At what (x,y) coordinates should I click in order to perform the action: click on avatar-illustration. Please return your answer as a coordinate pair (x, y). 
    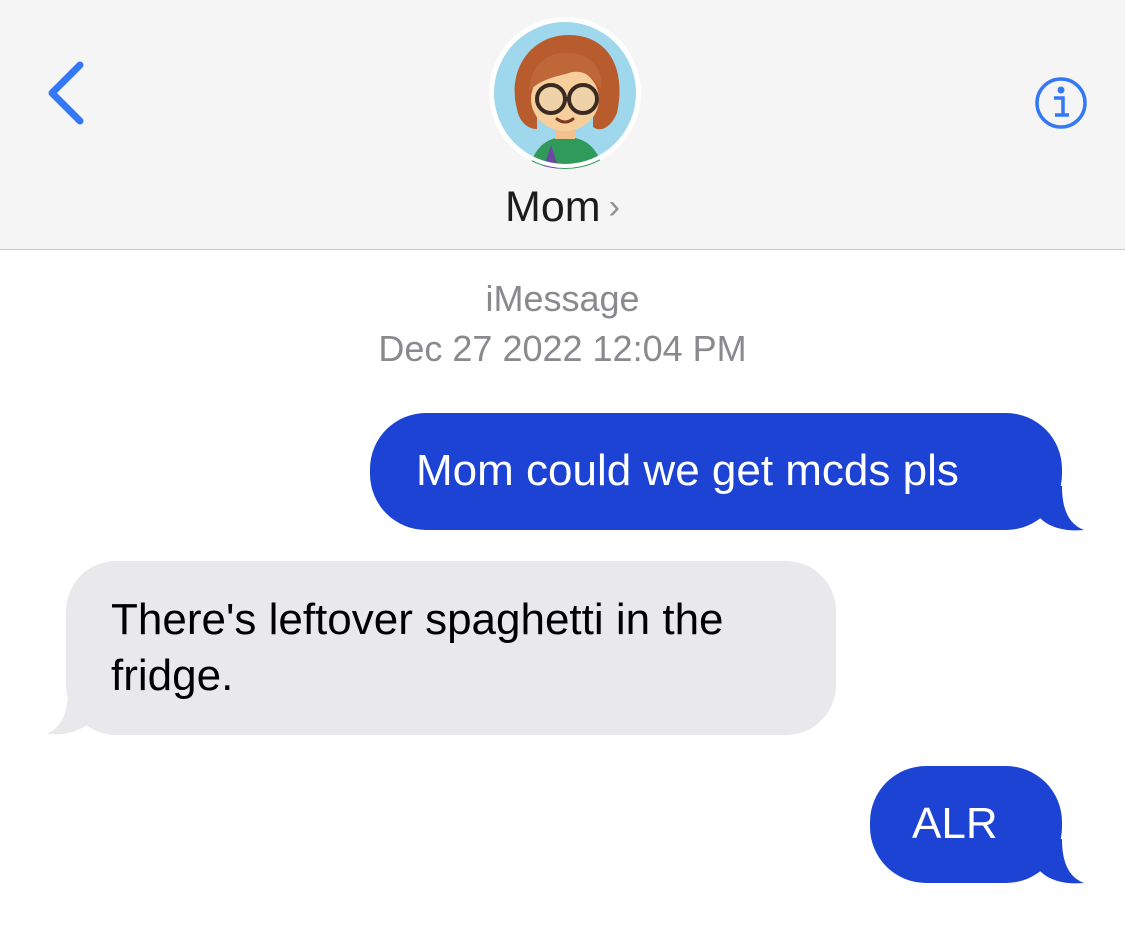
    Looking at the image, I should click on (565, 93).